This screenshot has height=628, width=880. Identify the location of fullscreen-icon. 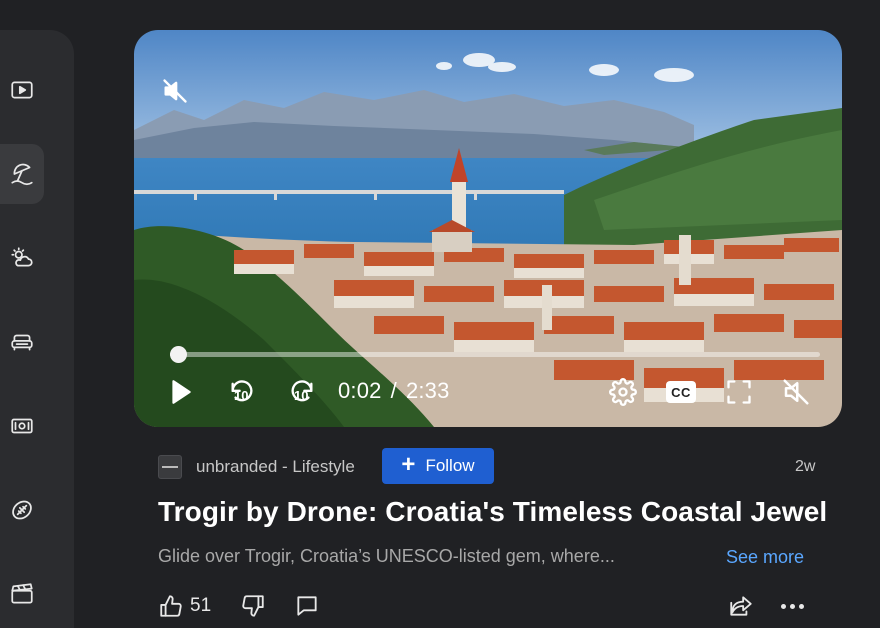
(739, 392).